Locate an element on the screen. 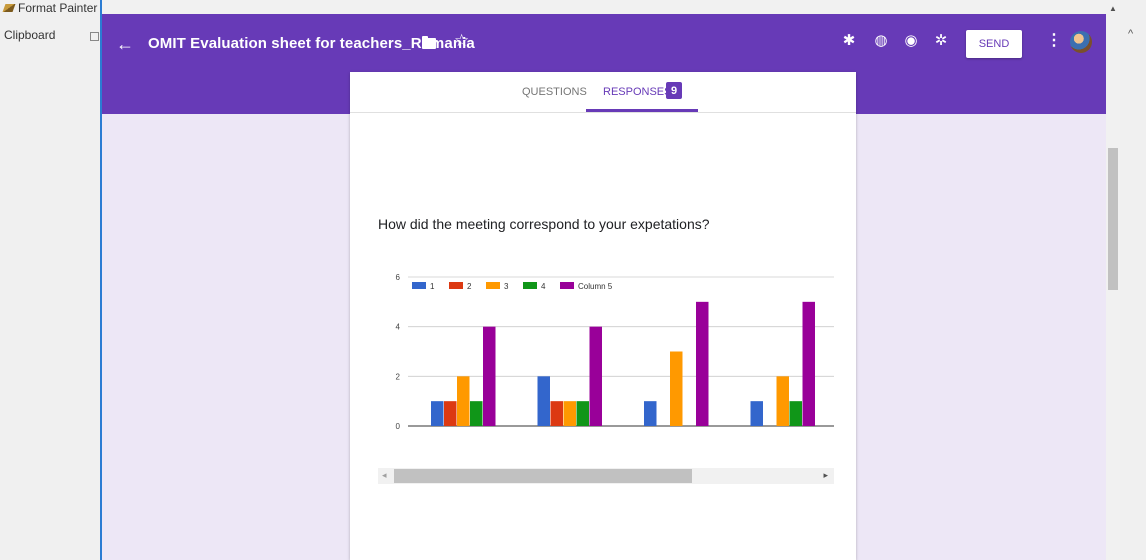  scrollbar-thumb is located at coordinates (543, 476).